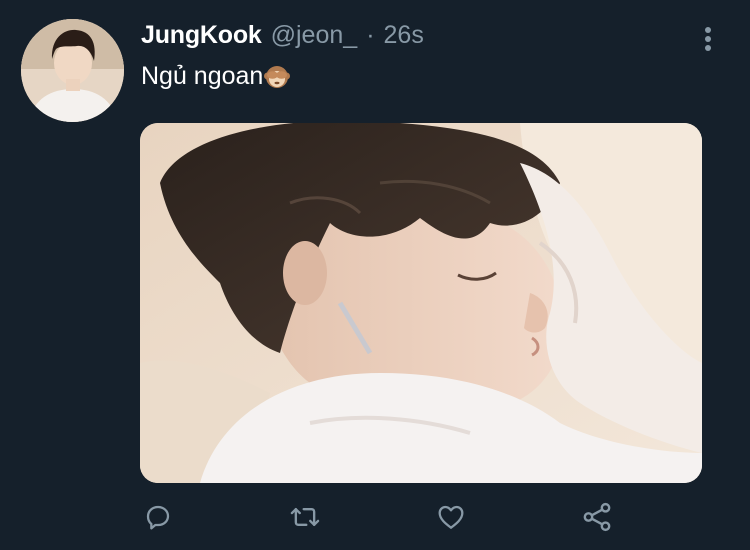  What do you see at coordinates (404, 35) in the screenshot?
I see `timestamp: 26s` at bounding box center [404, 35].